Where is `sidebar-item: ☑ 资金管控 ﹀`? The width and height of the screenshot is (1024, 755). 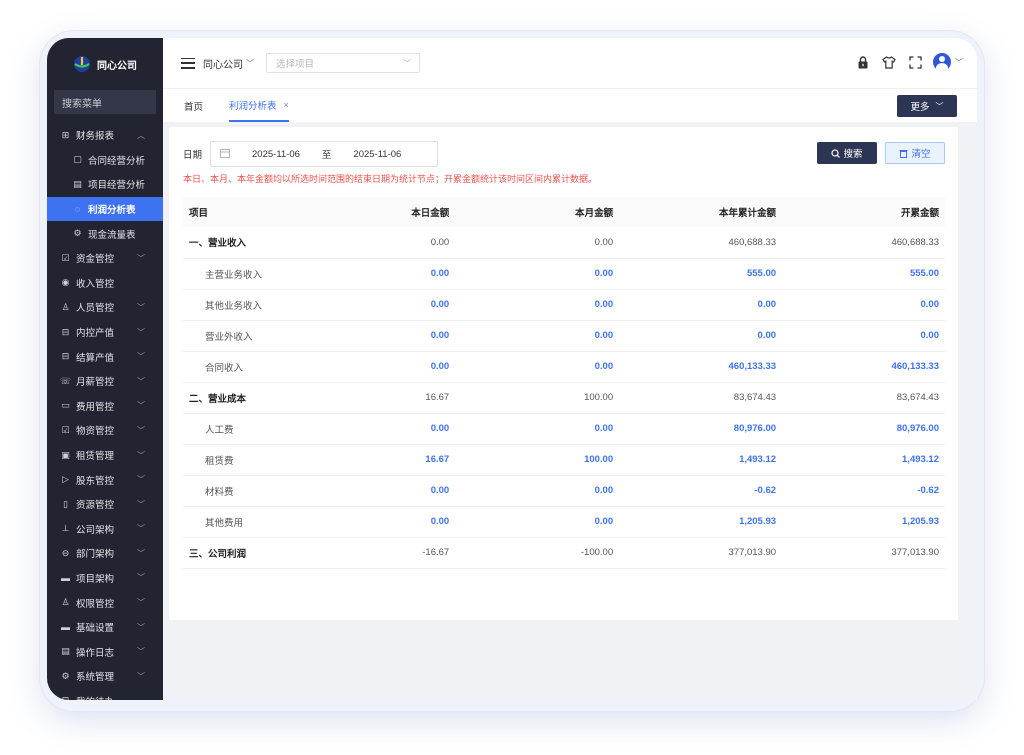 sidebar-item: ☑ 资金管控 ﹀ is located at coordinates (105, 258).